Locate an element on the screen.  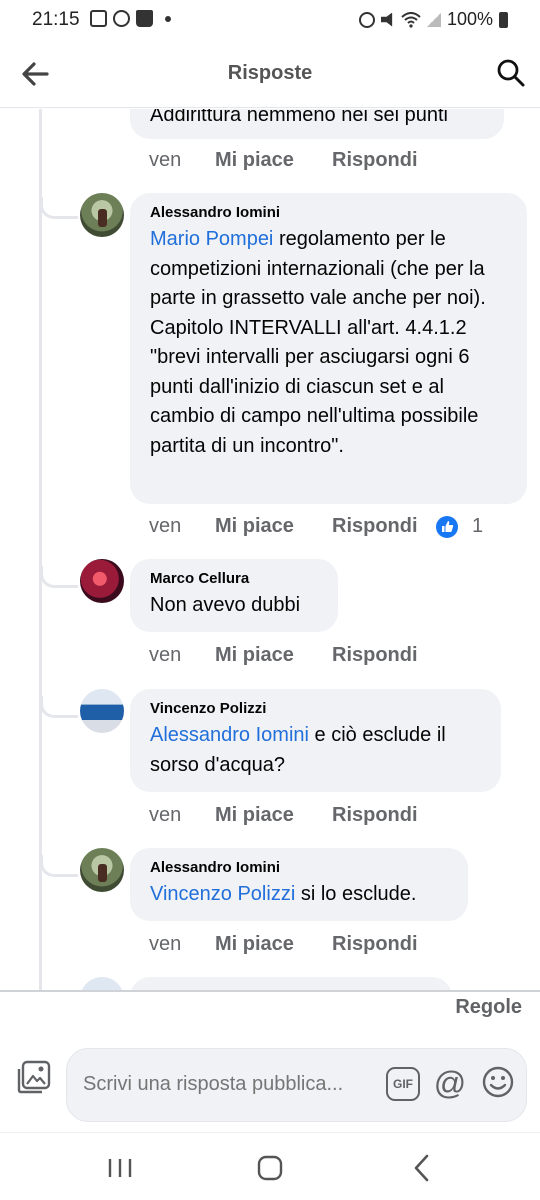
comment-bubble: Marco Cellura Non avevo dubbi is located at coordinates (234, 595).